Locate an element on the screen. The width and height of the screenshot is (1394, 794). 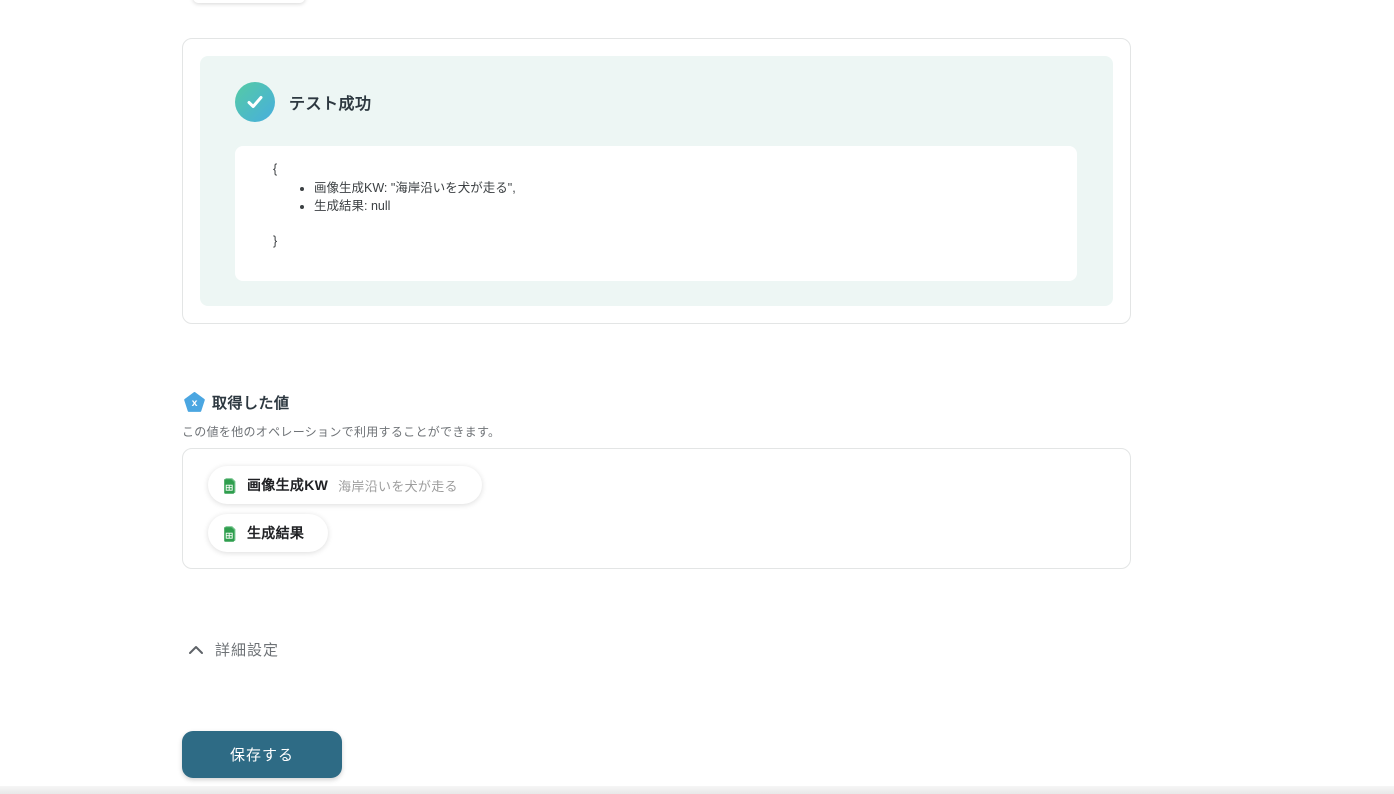
test-result-json-output: { 画像生成KW: "海岸沿いを犬が走る", 生成結果: null } is located at coordinates (656, 213).